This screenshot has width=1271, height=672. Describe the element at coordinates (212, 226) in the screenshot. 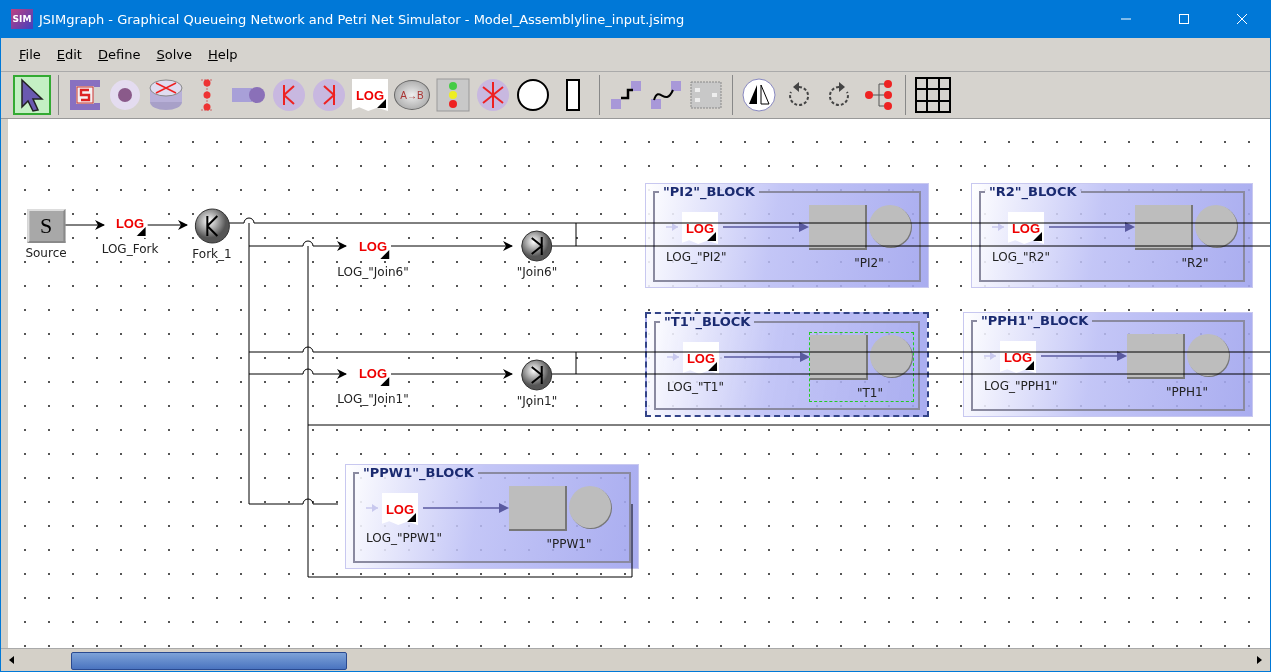

I see `fork-node-icon` at that location.